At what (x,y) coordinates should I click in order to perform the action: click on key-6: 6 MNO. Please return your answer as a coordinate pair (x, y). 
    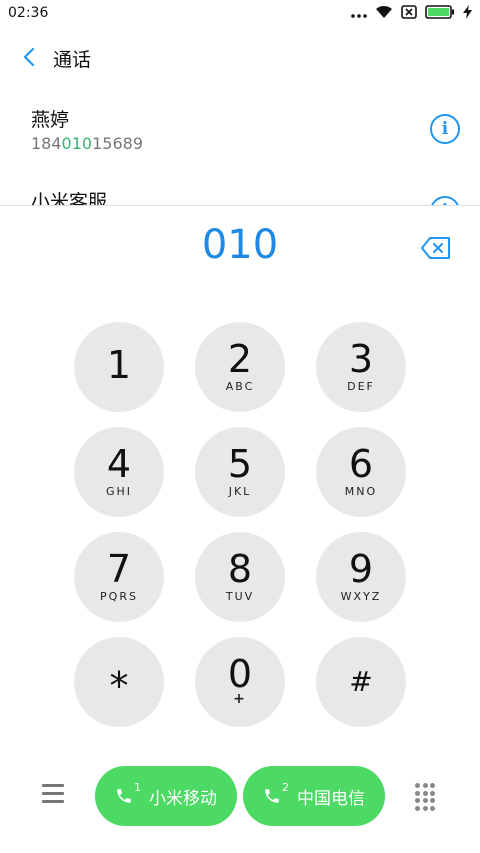
    Looking at the image, I should click on (361, 472).